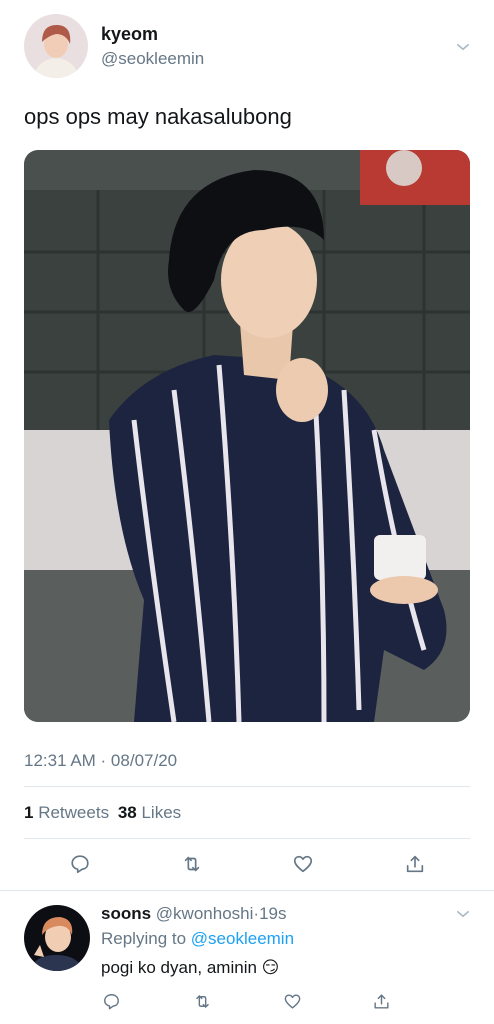 This screenshot has height=1024, width=494. Describe the element at coordinates (161, 812) in the screenshot. I see `likes-label: Likes` at that location.